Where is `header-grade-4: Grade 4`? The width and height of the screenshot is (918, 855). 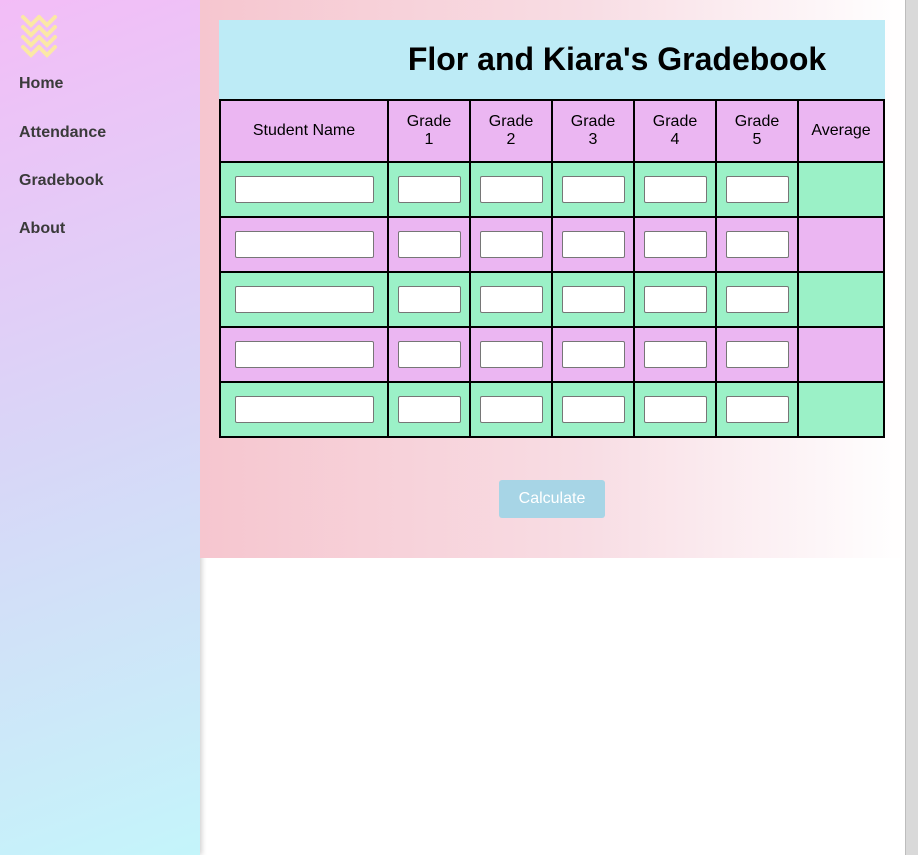 header-grade-4: Grade 4 is located at coordinates (675, 131).